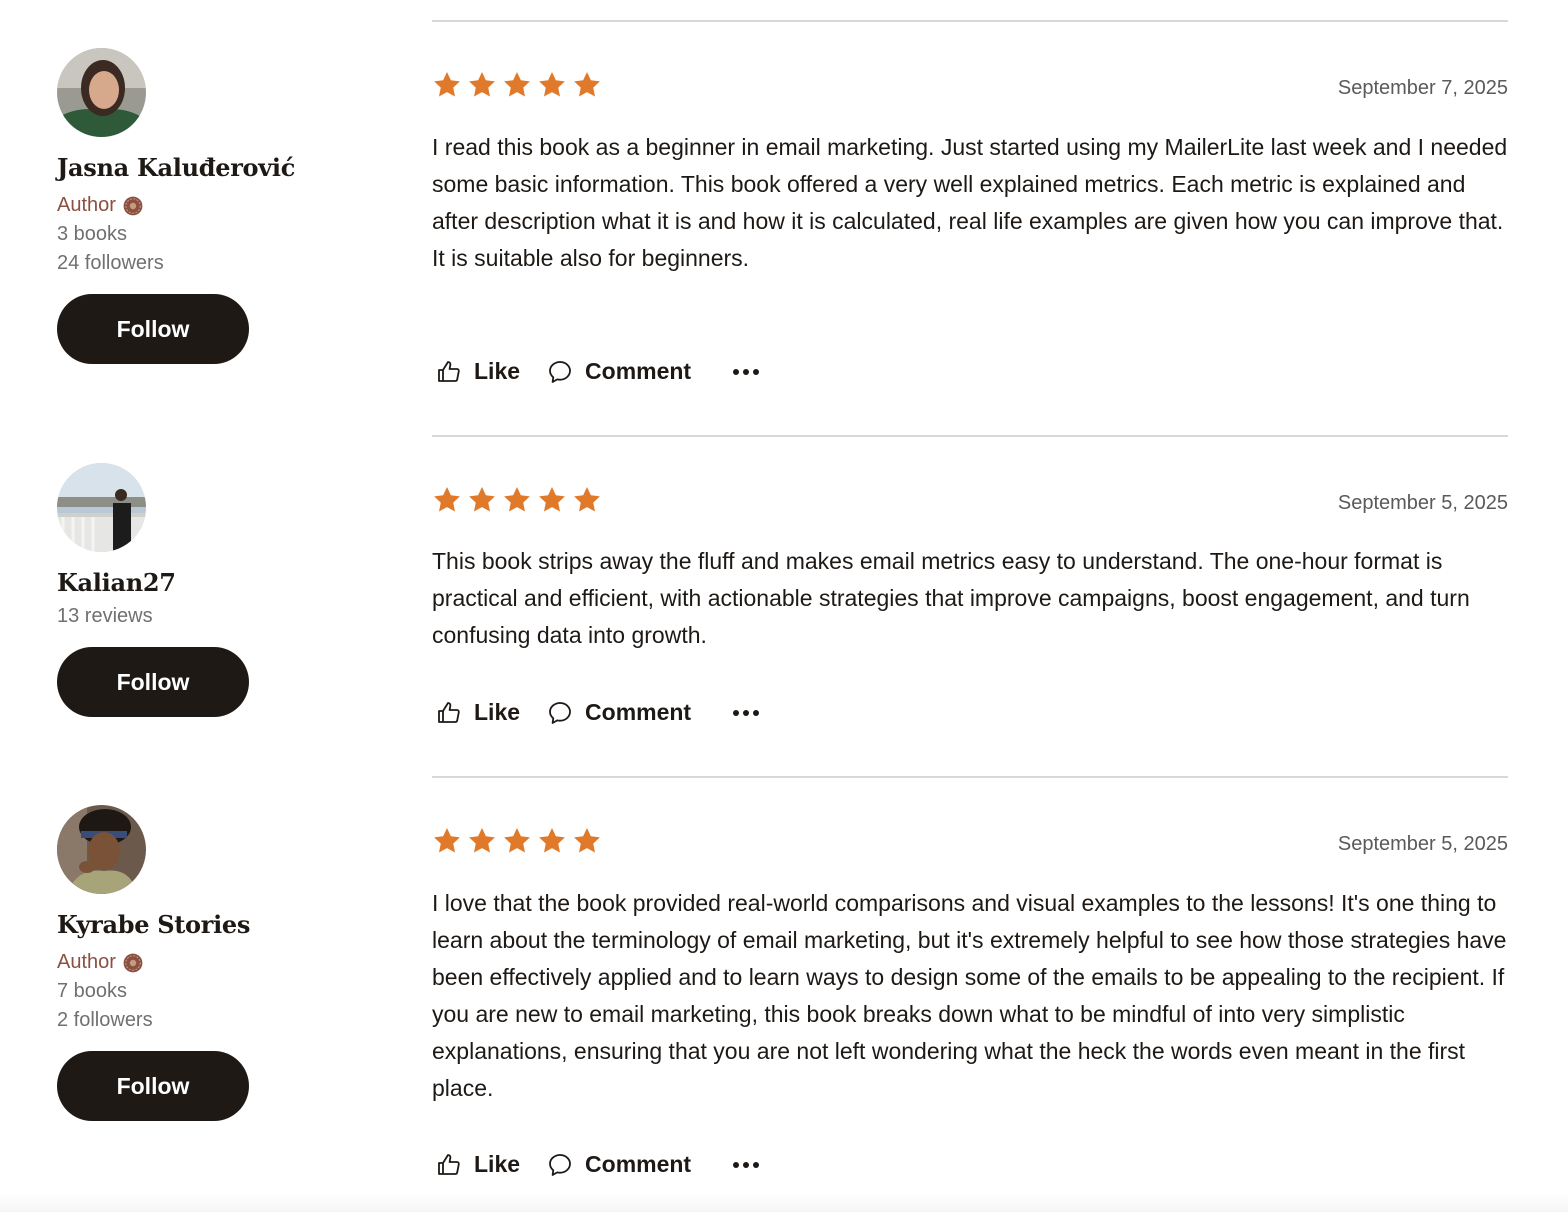 The height and width of the screenshot is (1212, 1568). What do you see at coordinates (105, 1020) in the screenshot?
I see `reviewer-followers-count: 2 followers` at bounding box center [105, 1020].